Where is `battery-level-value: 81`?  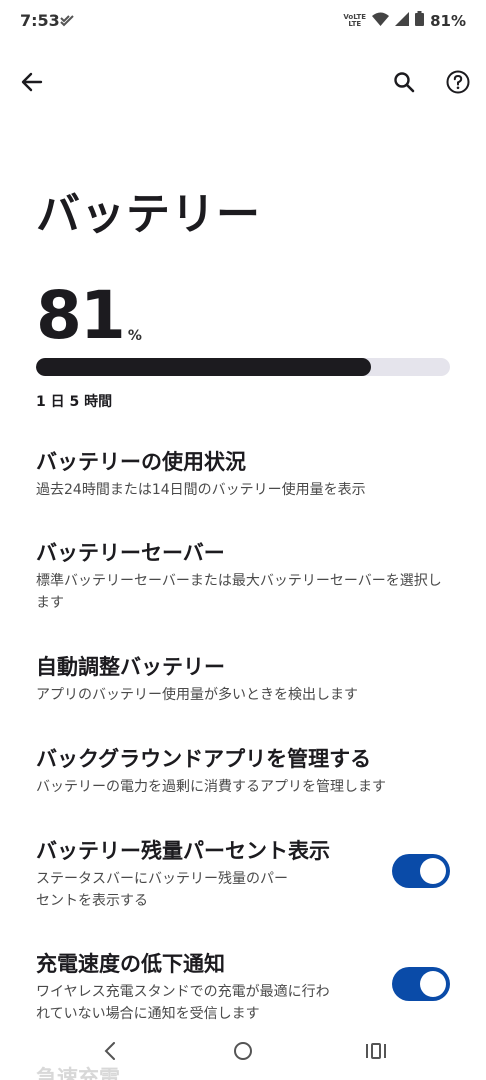
battery-level-value: 81 is located at coordinates (81, 315).